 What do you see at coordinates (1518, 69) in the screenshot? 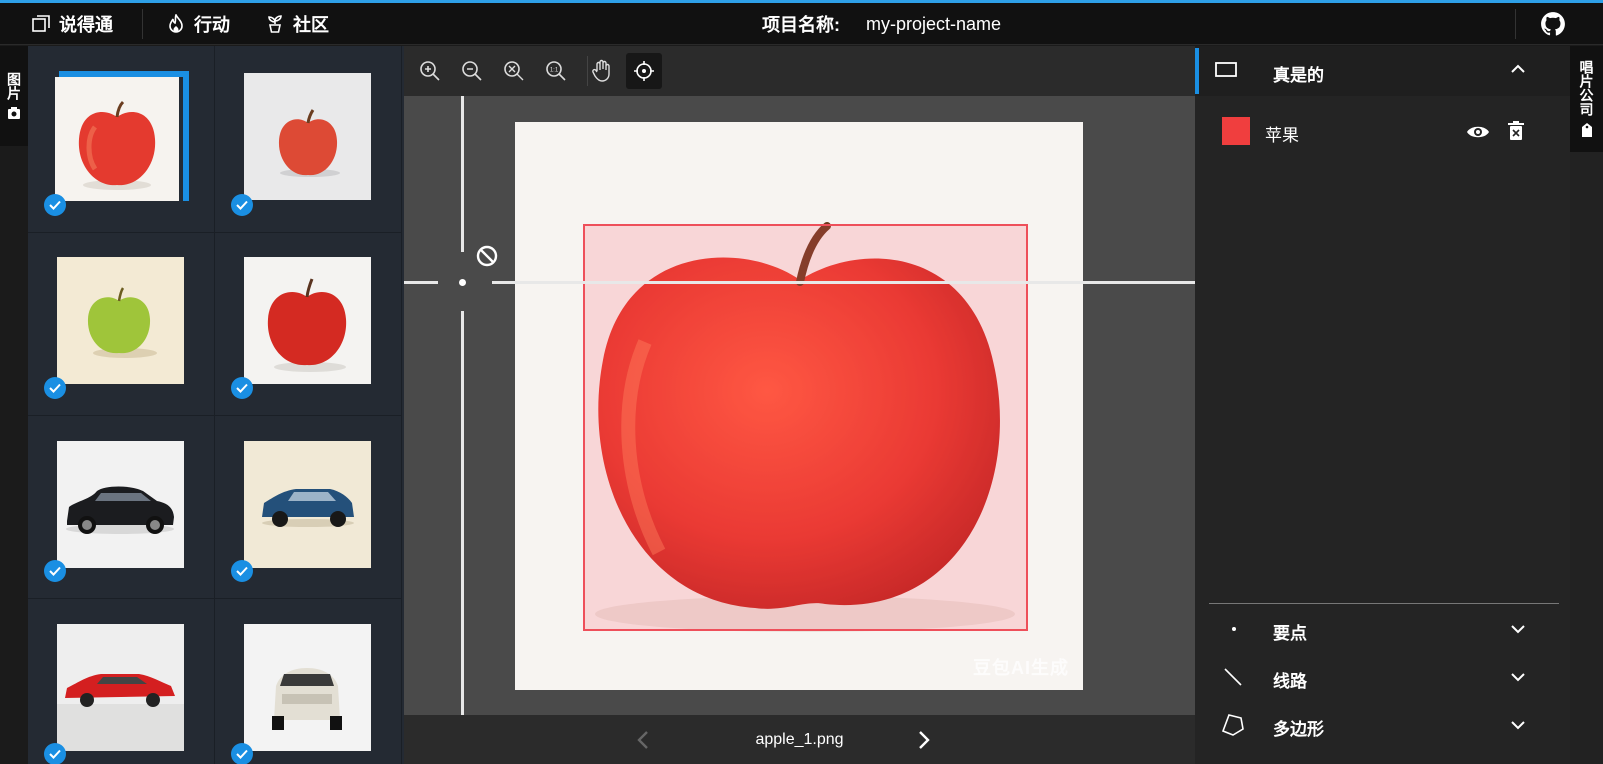
I see `chevron-up-icon` at bounding box center [1518, 69].